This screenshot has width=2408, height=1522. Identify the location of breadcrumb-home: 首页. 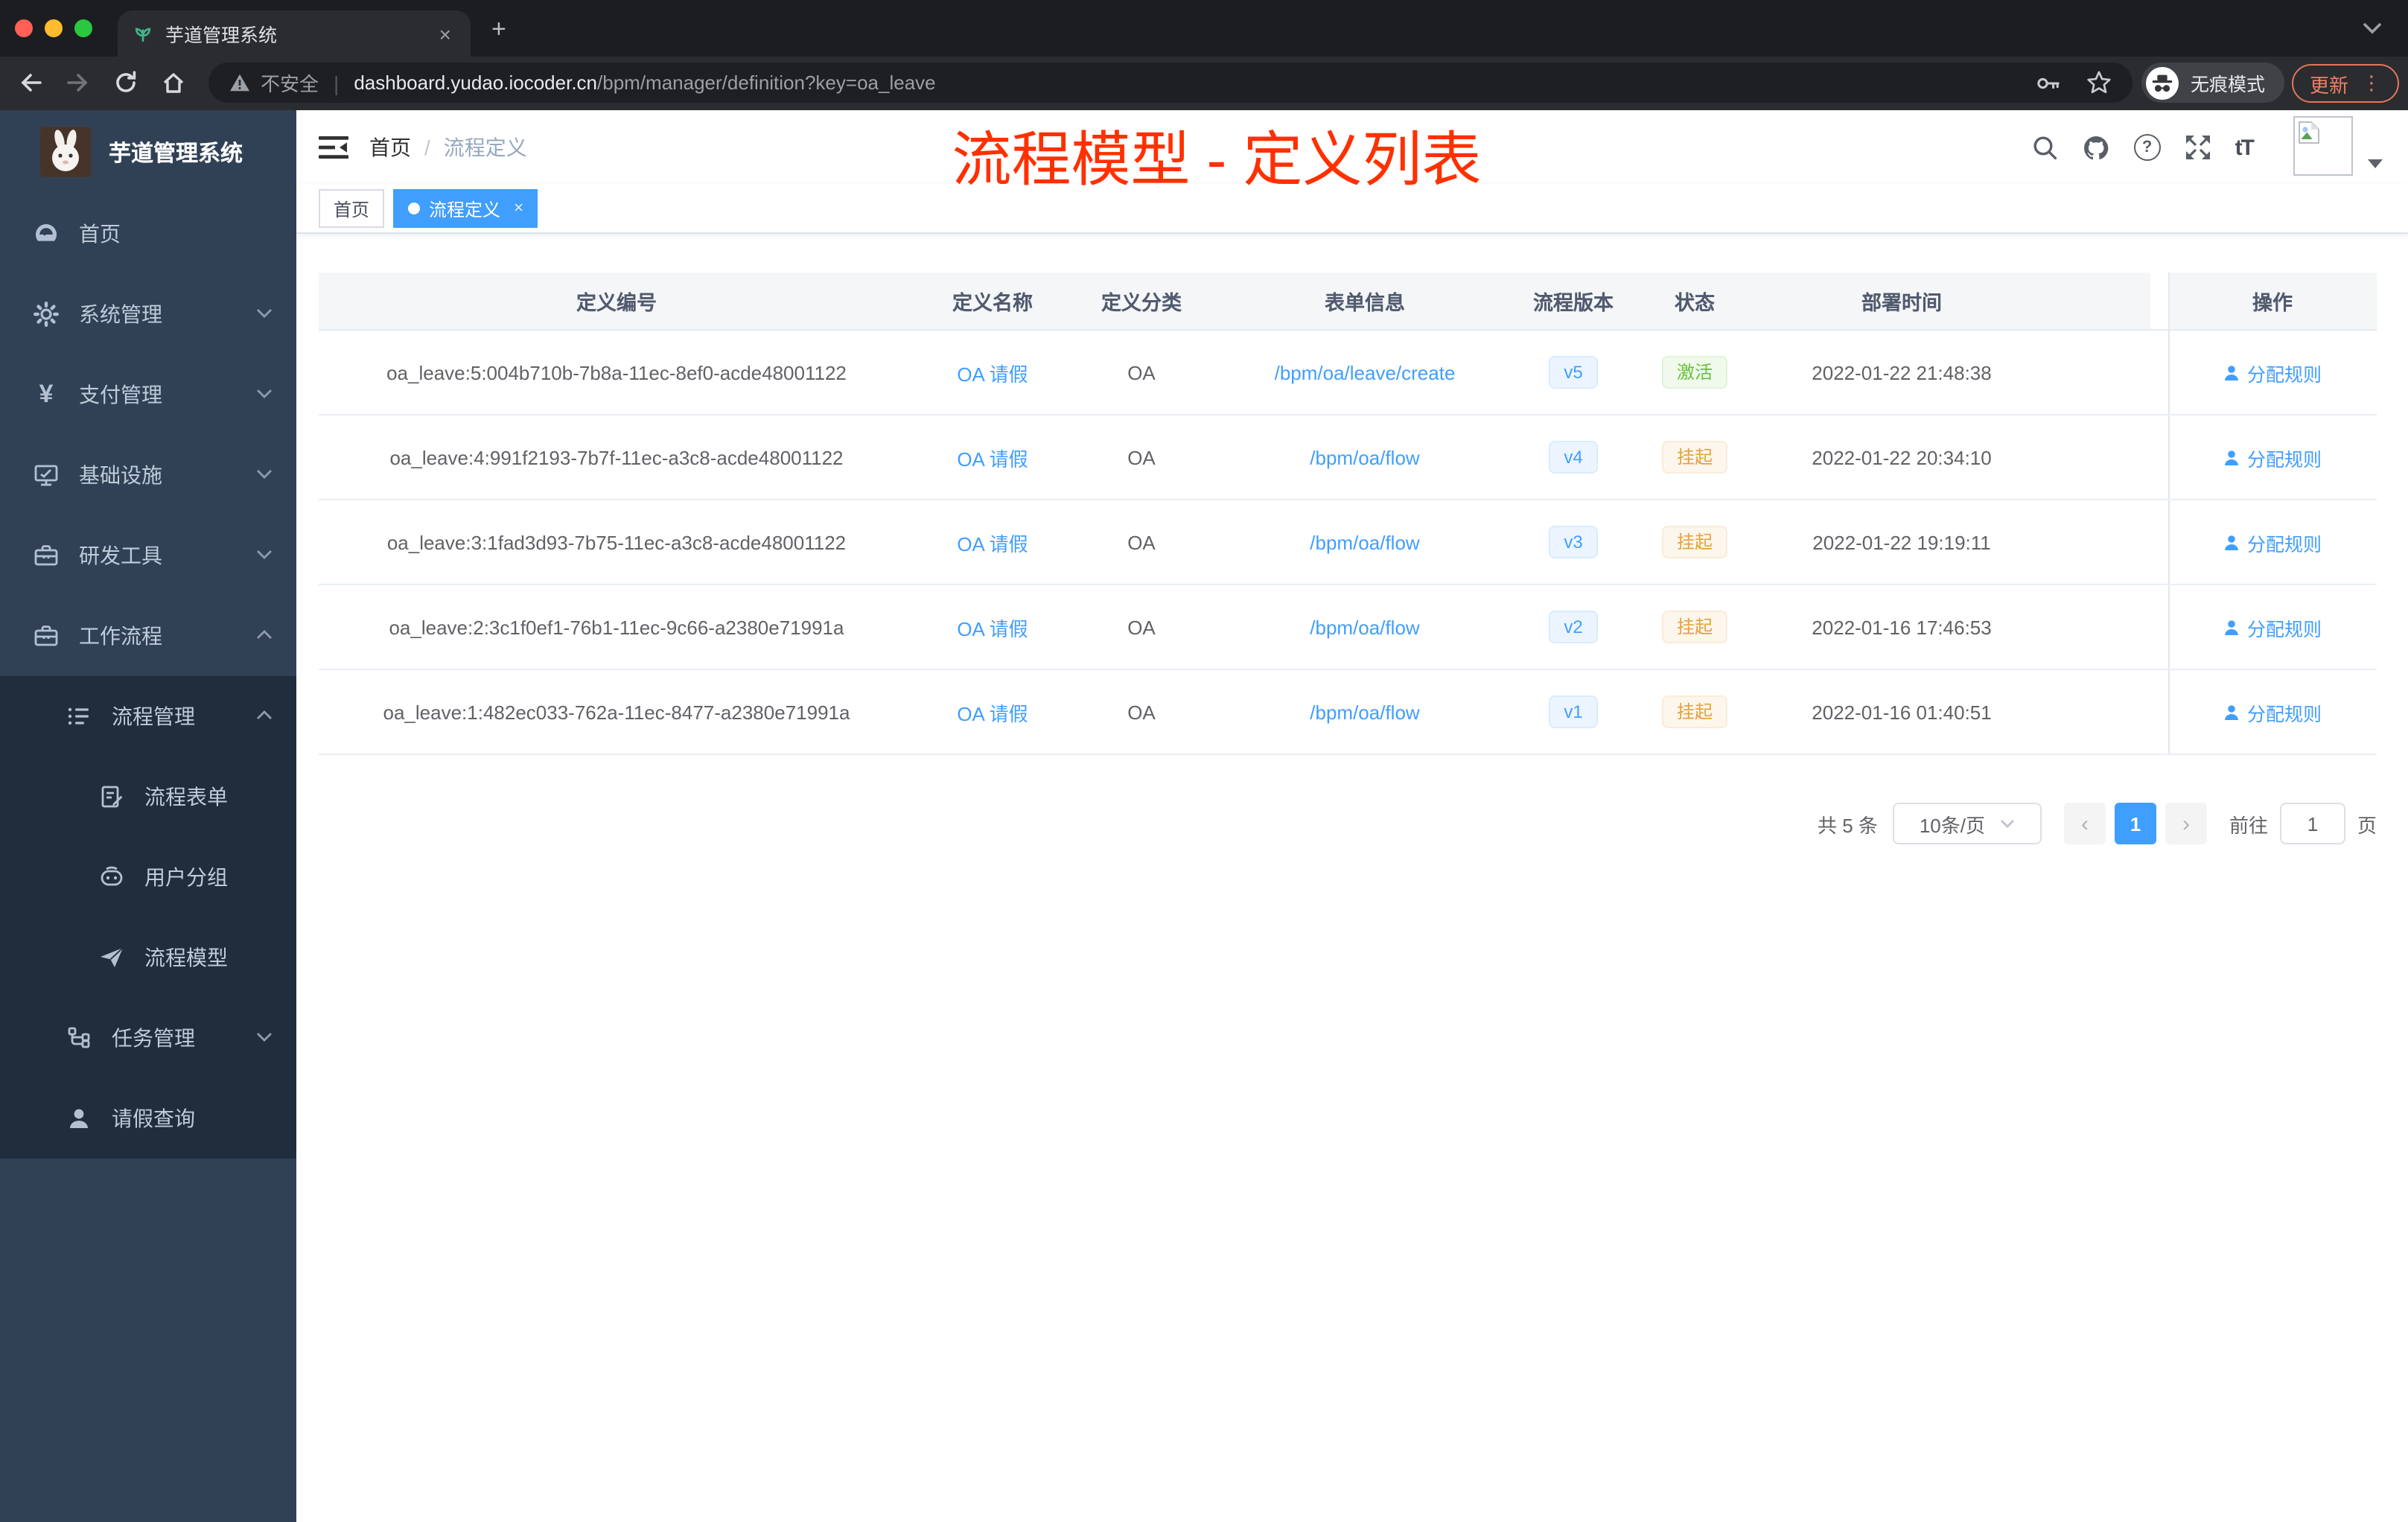
(390, 147).